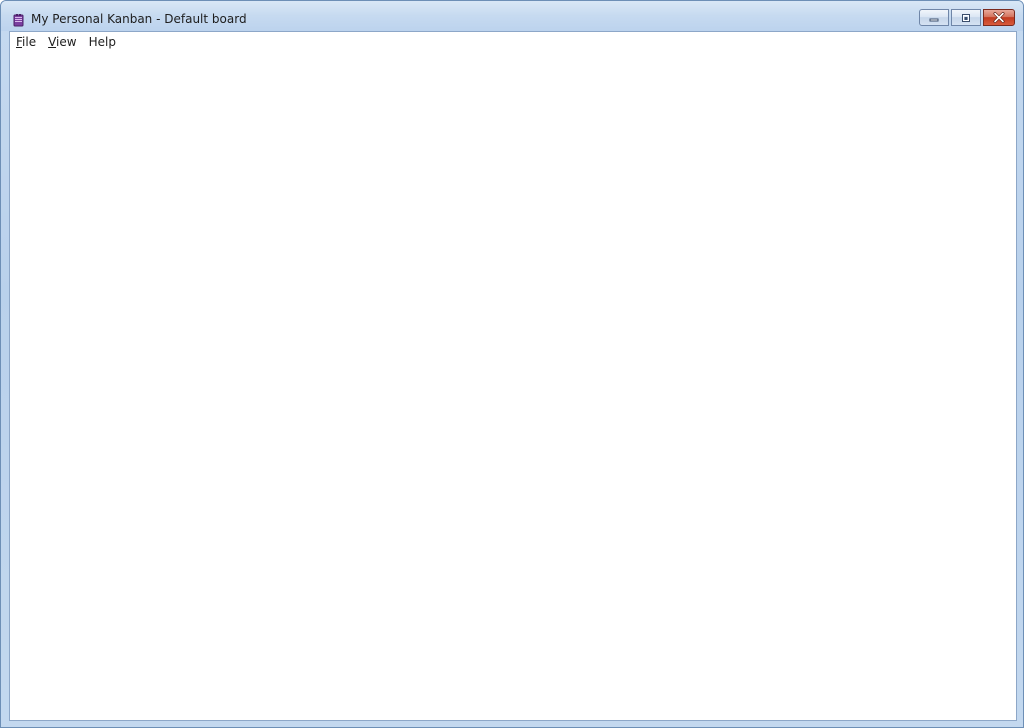 This screenshot has height=728, width=1024. I want to click on close-button, so click(999, 17).